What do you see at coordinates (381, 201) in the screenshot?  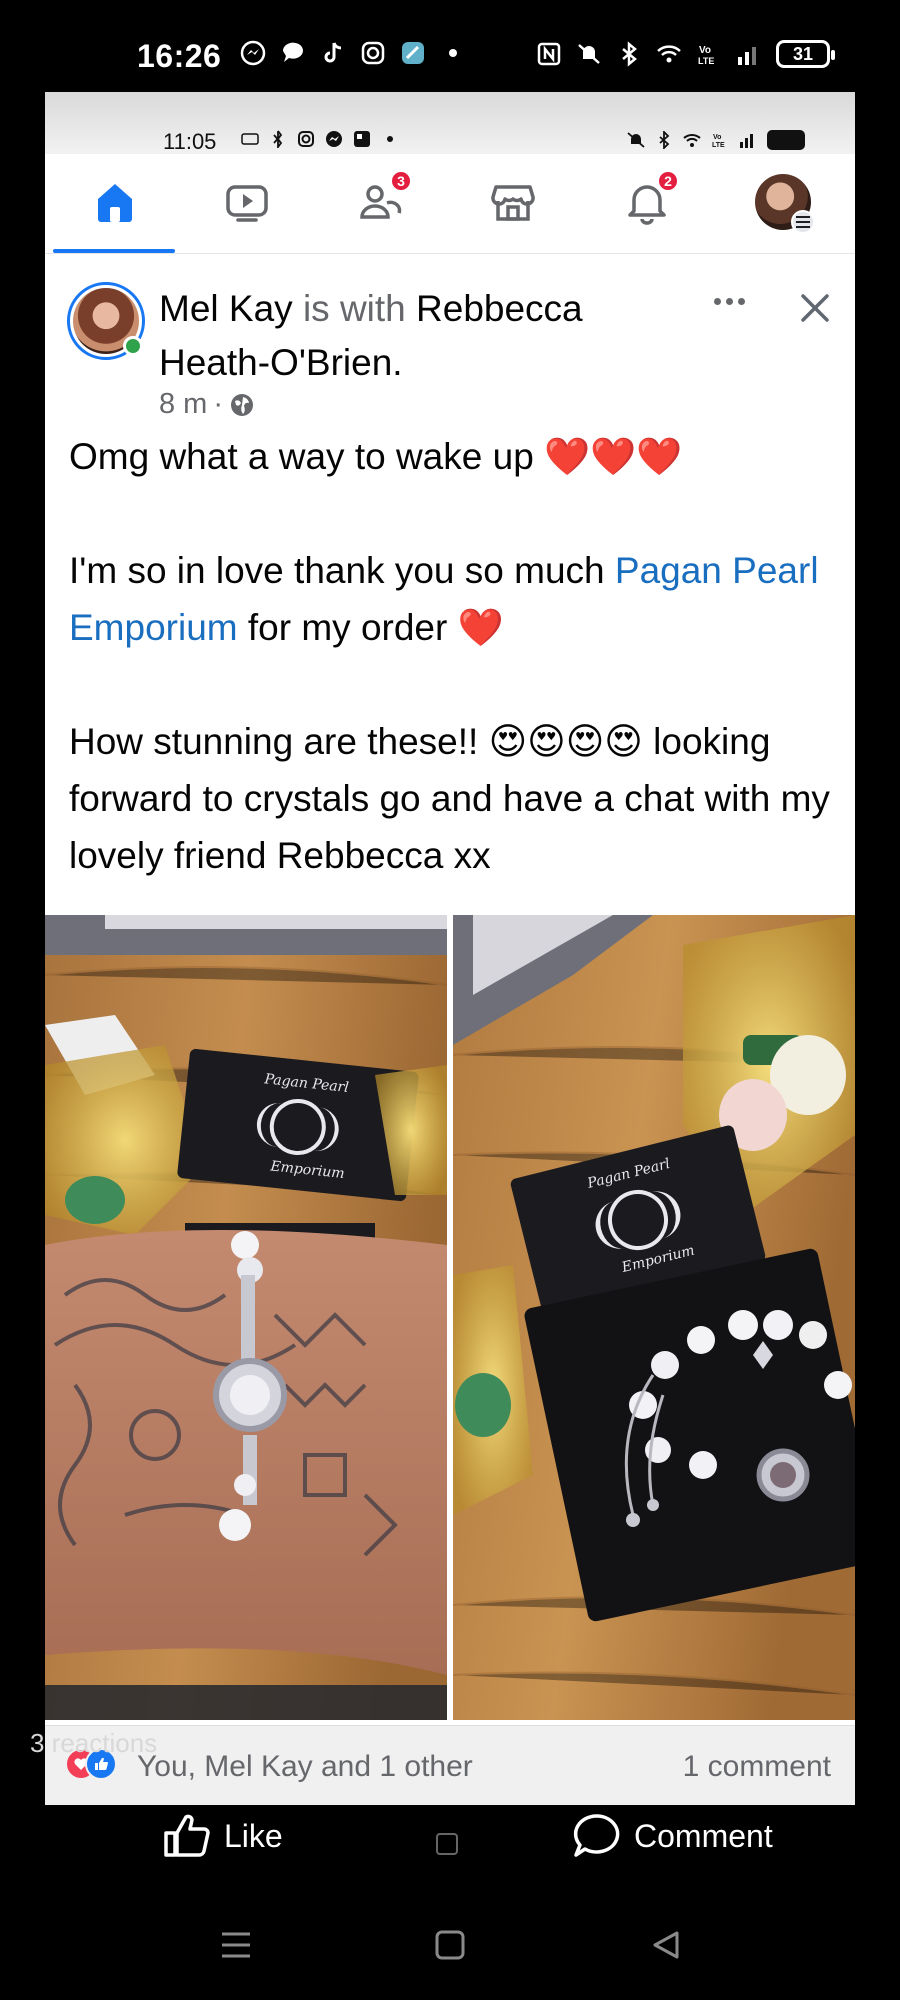 I see `tab-friends: 3` at bounding box center [381, 201].